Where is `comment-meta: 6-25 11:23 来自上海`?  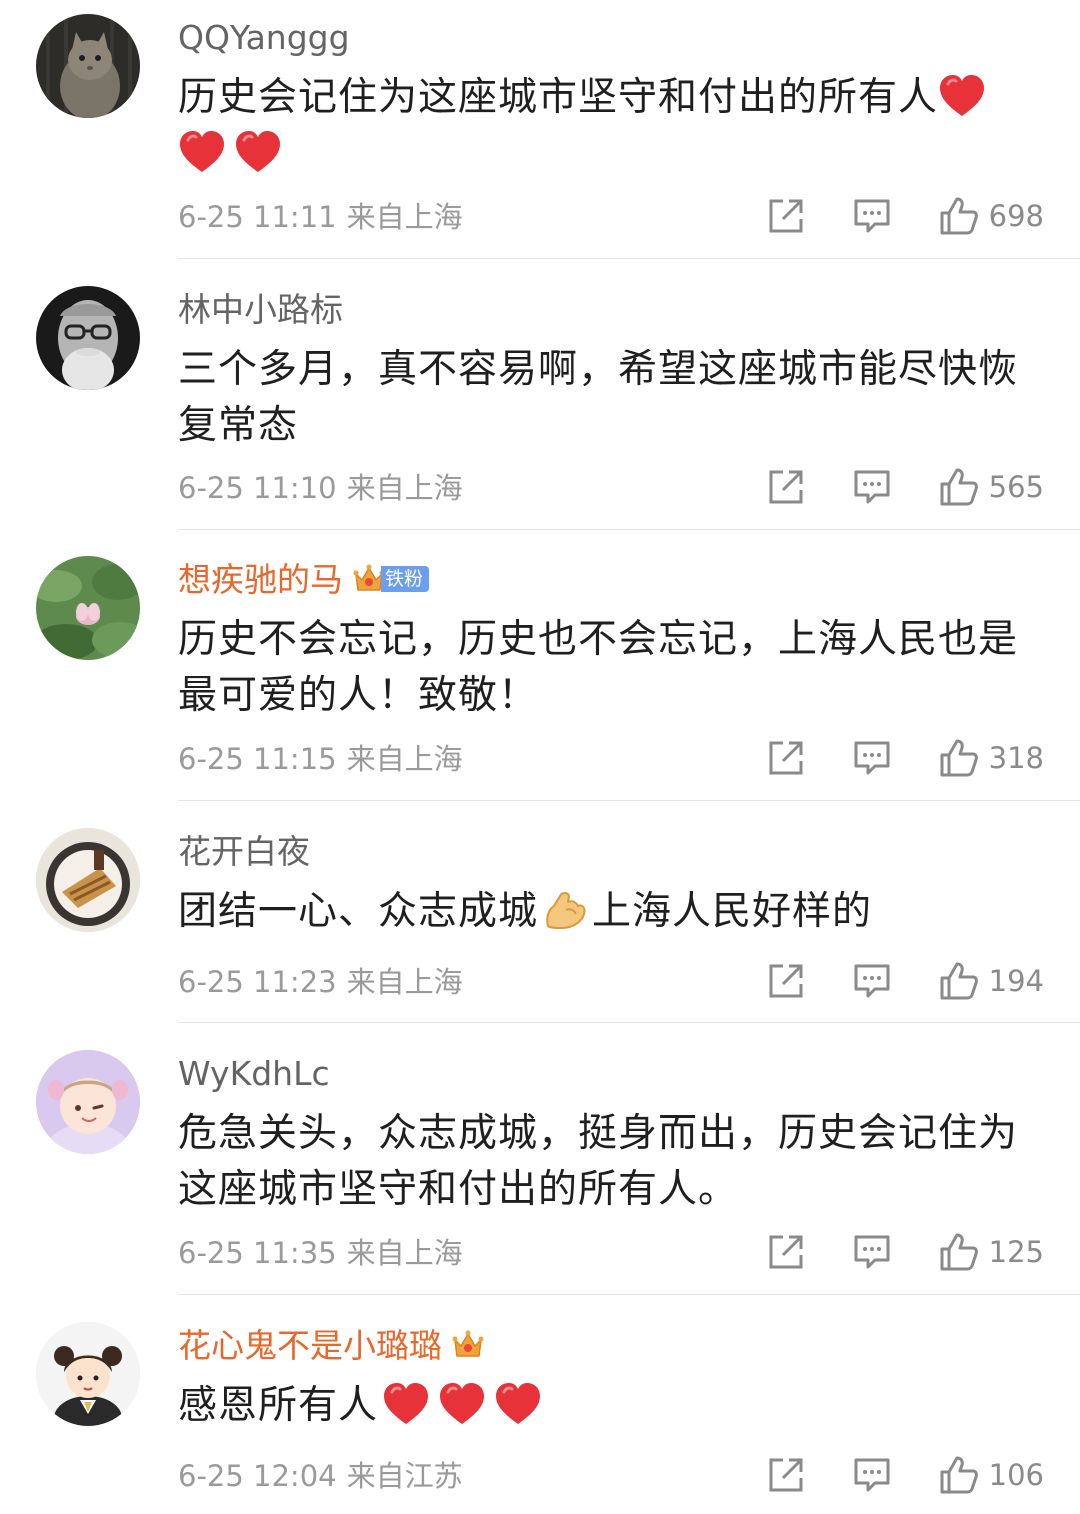 comment-meta: 6-25 11:23 来自上海 is located at coordinates (320, 982).